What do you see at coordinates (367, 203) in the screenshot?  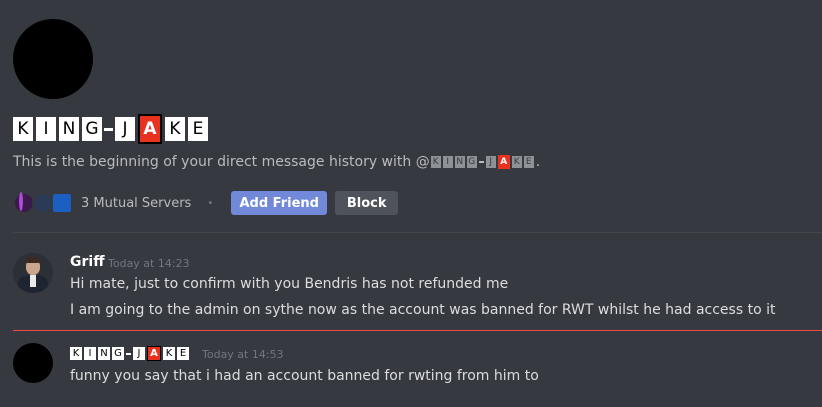 I see `block-button: Block` at bounding box center [367, 203].